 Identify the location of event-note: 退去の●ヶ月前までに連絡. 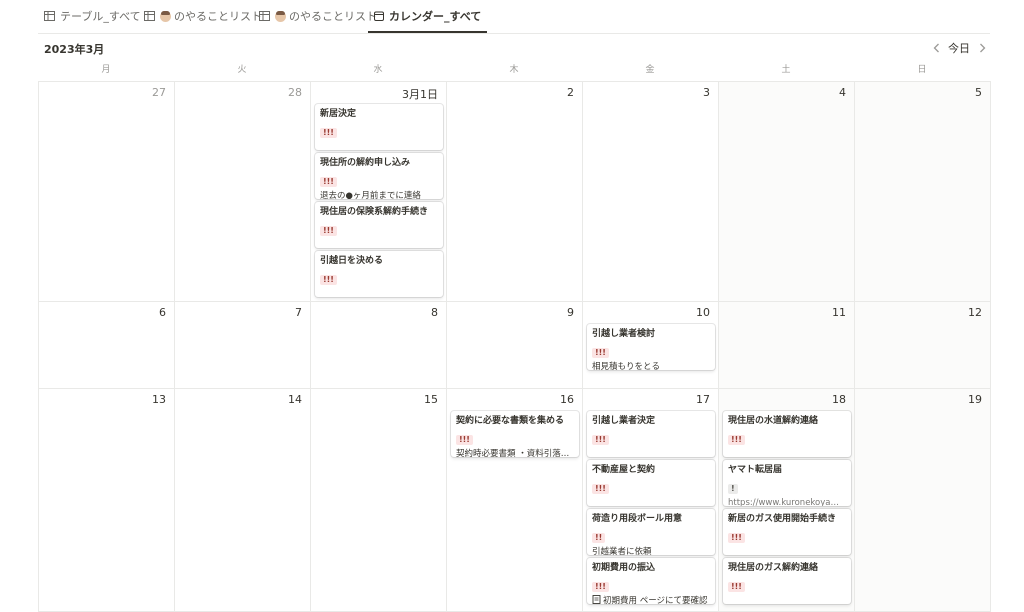
(370, 195).